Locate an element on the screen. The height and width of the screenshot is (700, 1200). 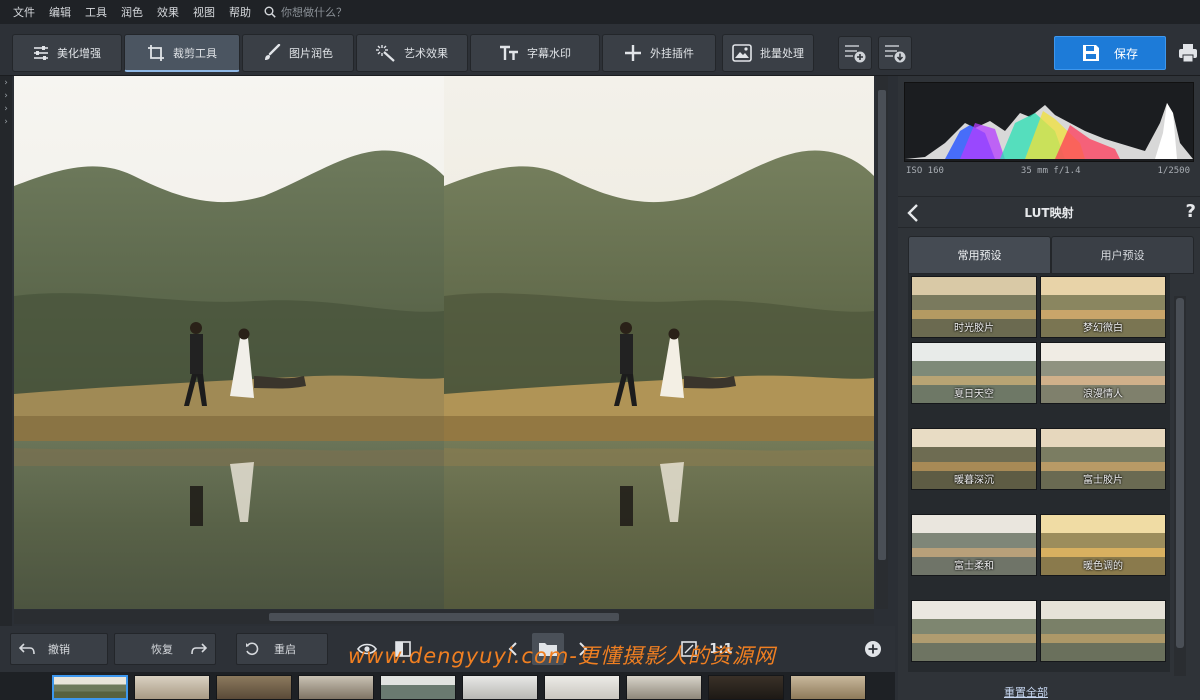
preset-label: 浪漫情人 is located at coordinates (1103, 394).